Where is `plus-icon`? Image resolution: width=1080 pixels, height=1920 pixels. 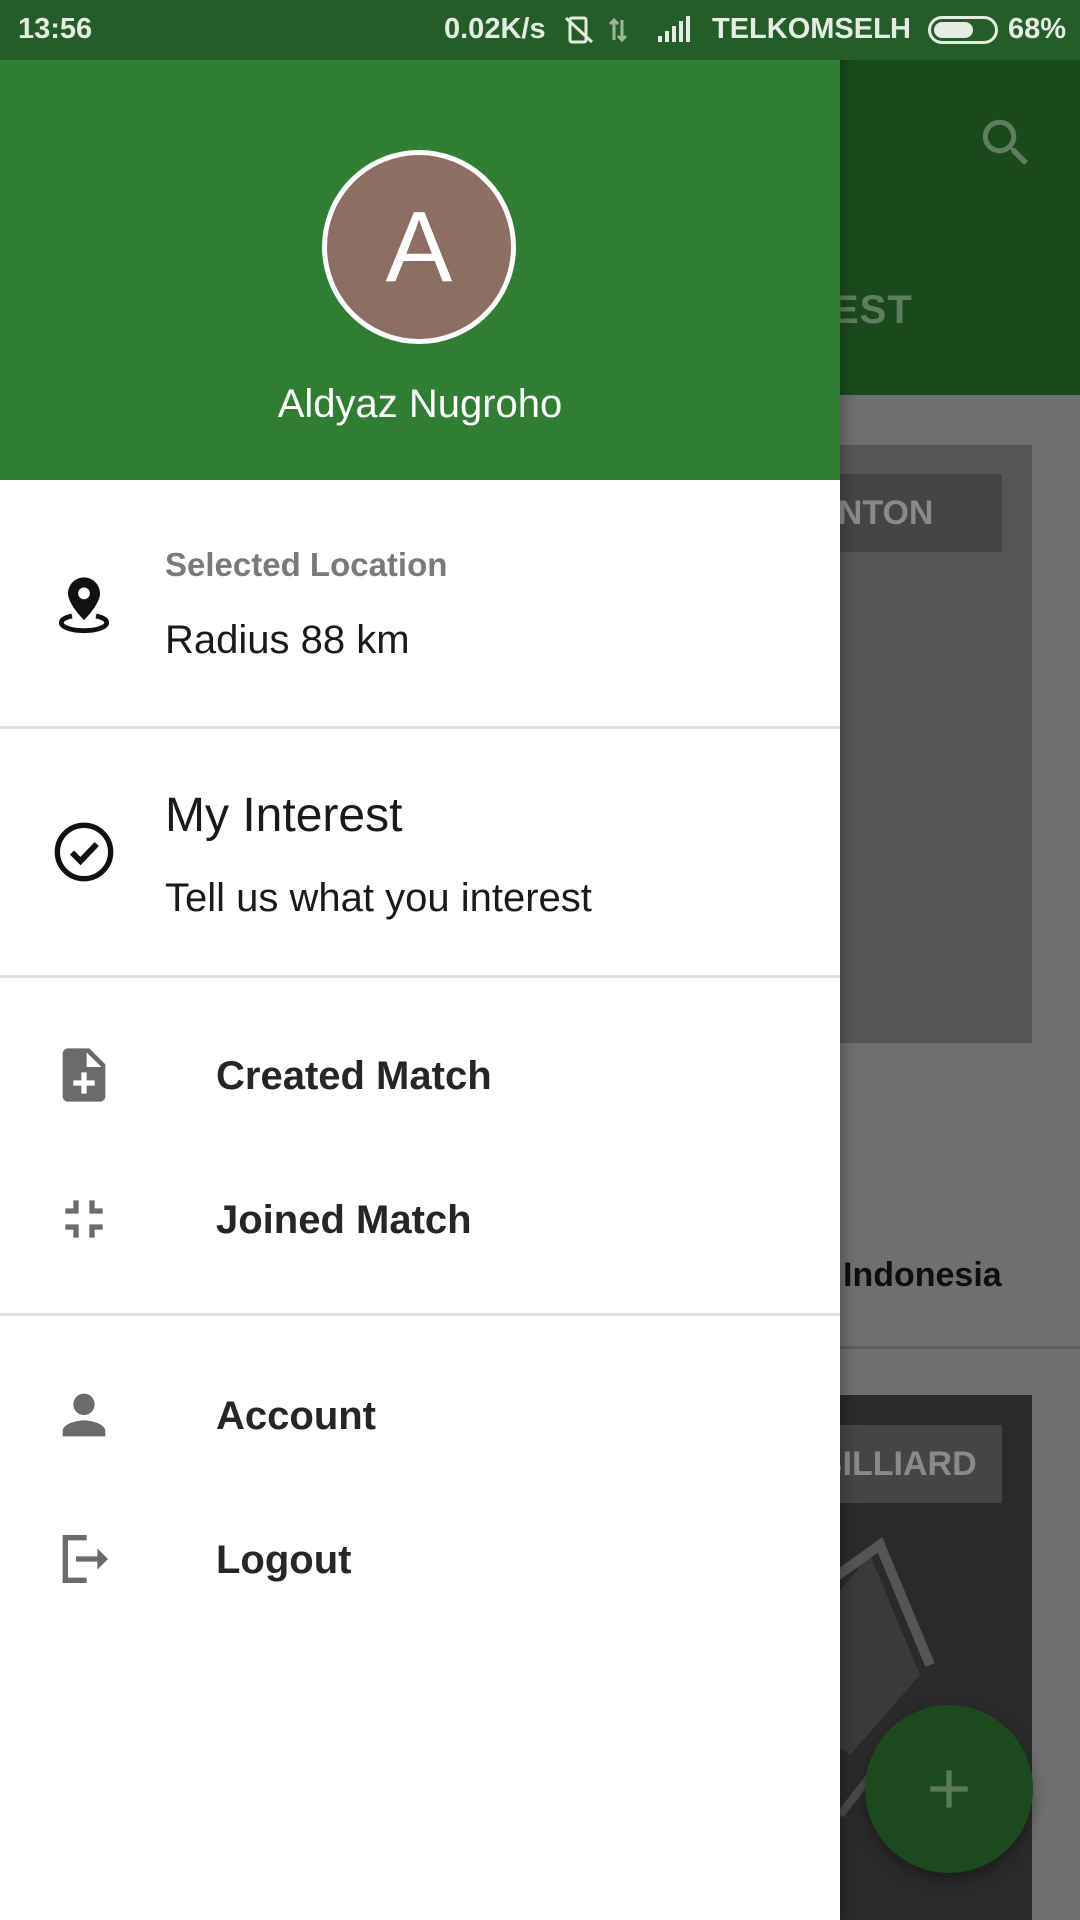
plus-icon is located at coordinates (949, 1789).